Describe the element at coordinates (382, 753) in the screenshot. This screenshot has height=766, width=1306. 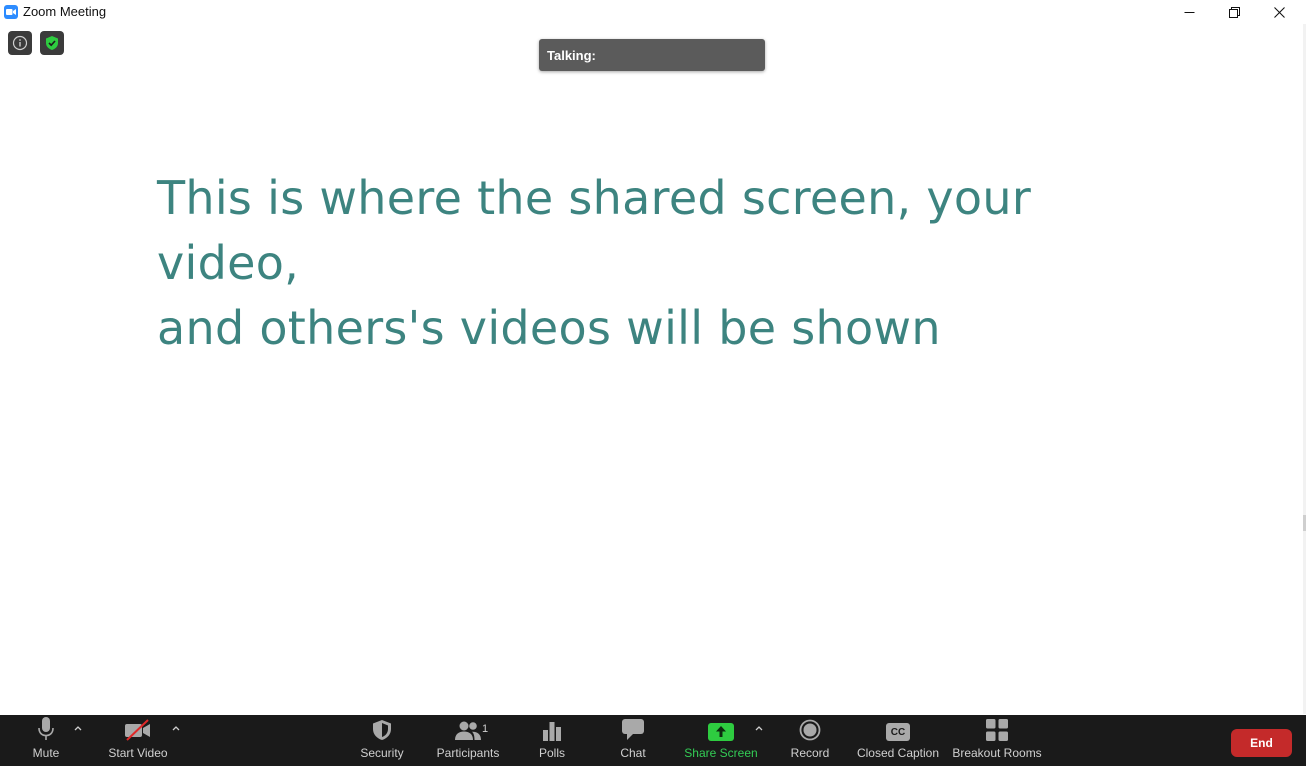
I see `security-label: Security` at that location.